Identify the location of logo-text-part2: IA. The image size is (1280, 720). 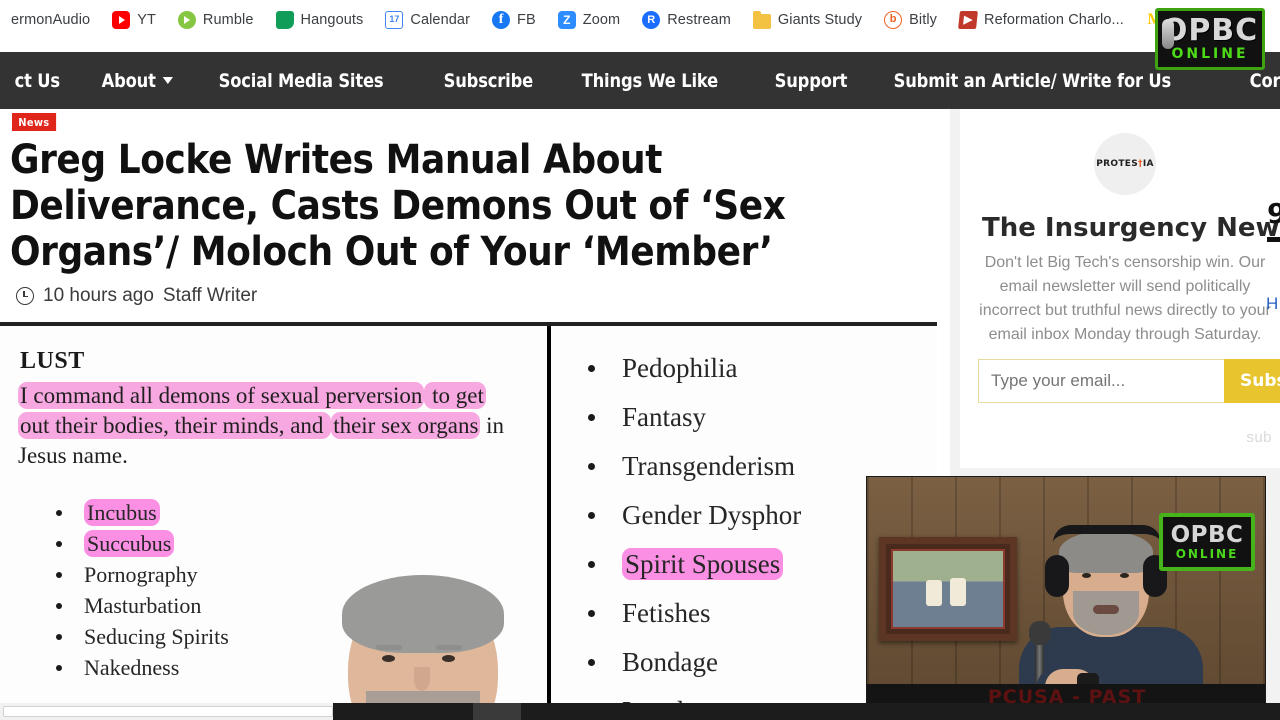
(1148, 164).